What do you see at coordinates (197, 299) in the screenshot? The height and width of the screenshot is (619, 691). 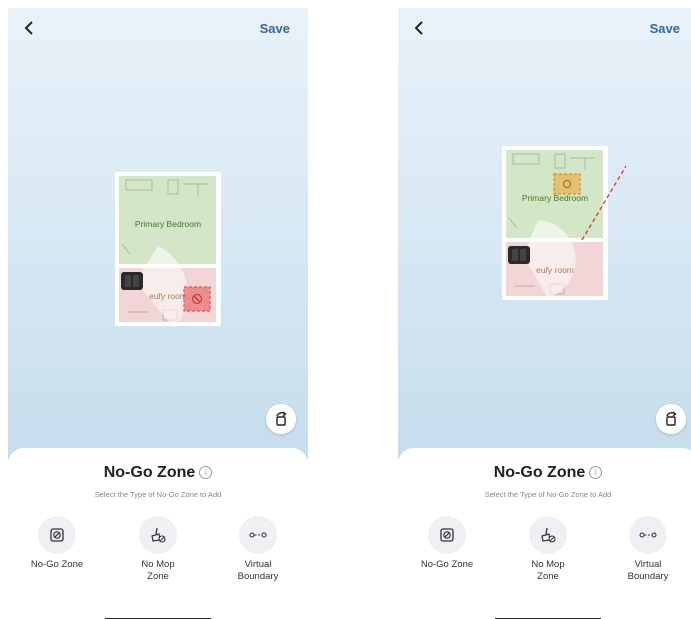 I see `no-go-zone-marker` at bounding box center [197, 299].